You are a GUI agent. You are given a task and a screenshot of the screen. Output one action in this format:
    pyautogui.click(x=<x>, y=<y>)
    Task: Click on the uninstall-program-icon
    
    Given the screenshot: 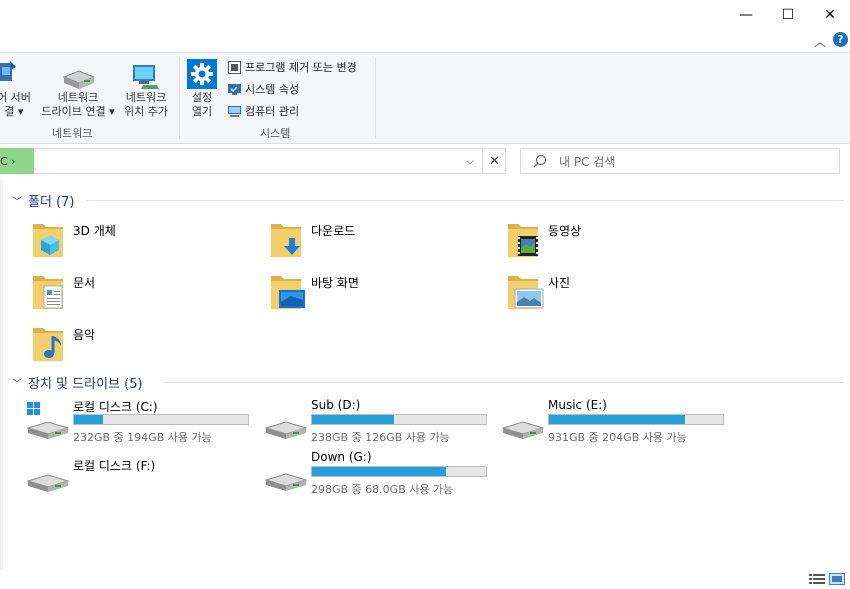 What is the action you would take?
    pyautogui.click(x=234, y=67)
    